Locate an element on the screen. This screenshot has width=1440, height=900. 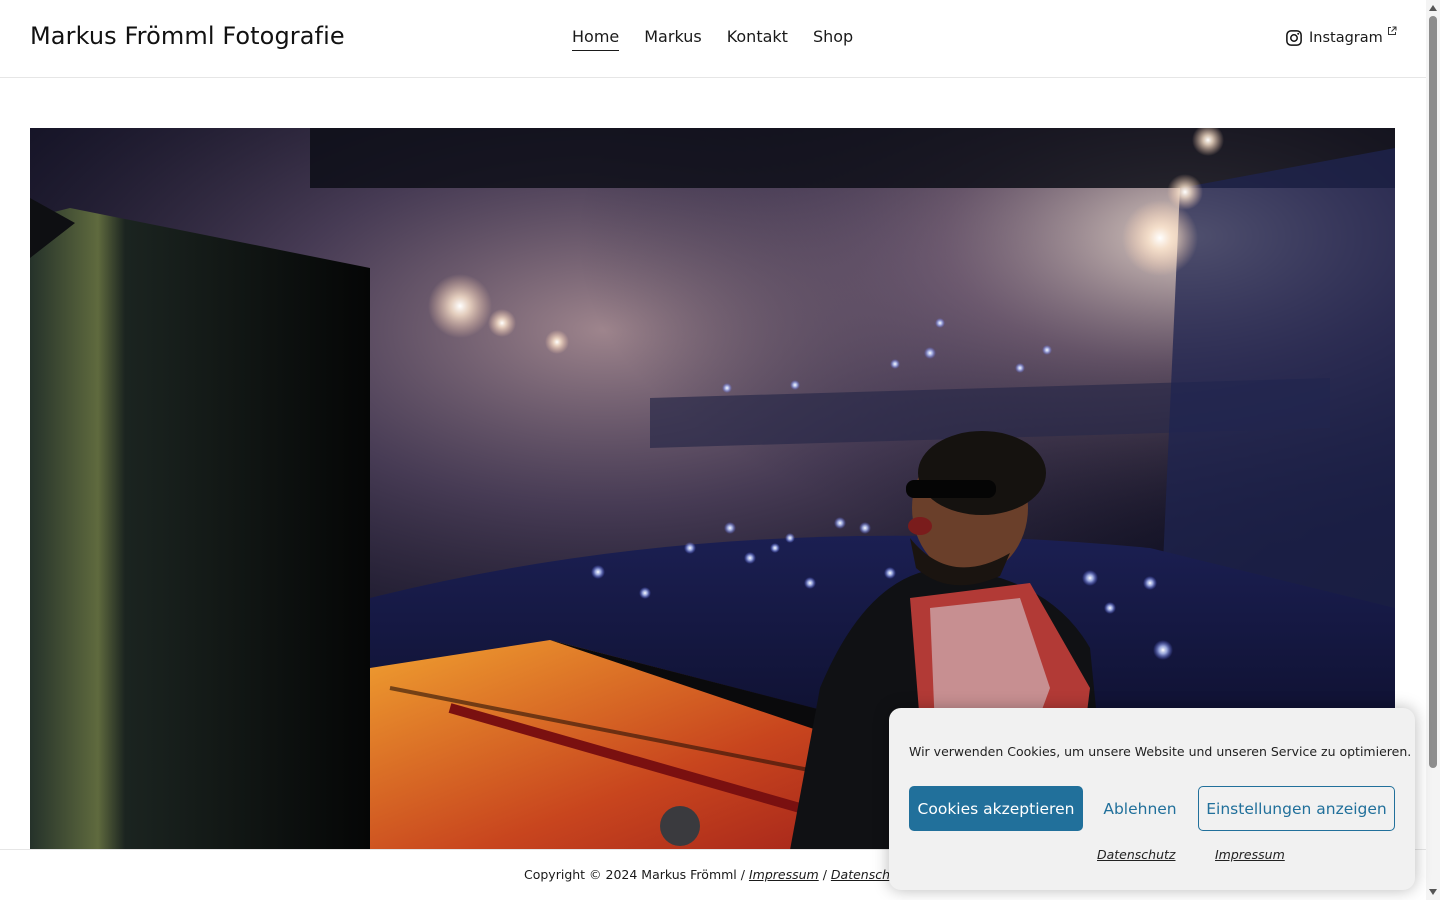
copyright-text: Copyright © 2024 Markus Frömml / is located at coordinates (634, 874).